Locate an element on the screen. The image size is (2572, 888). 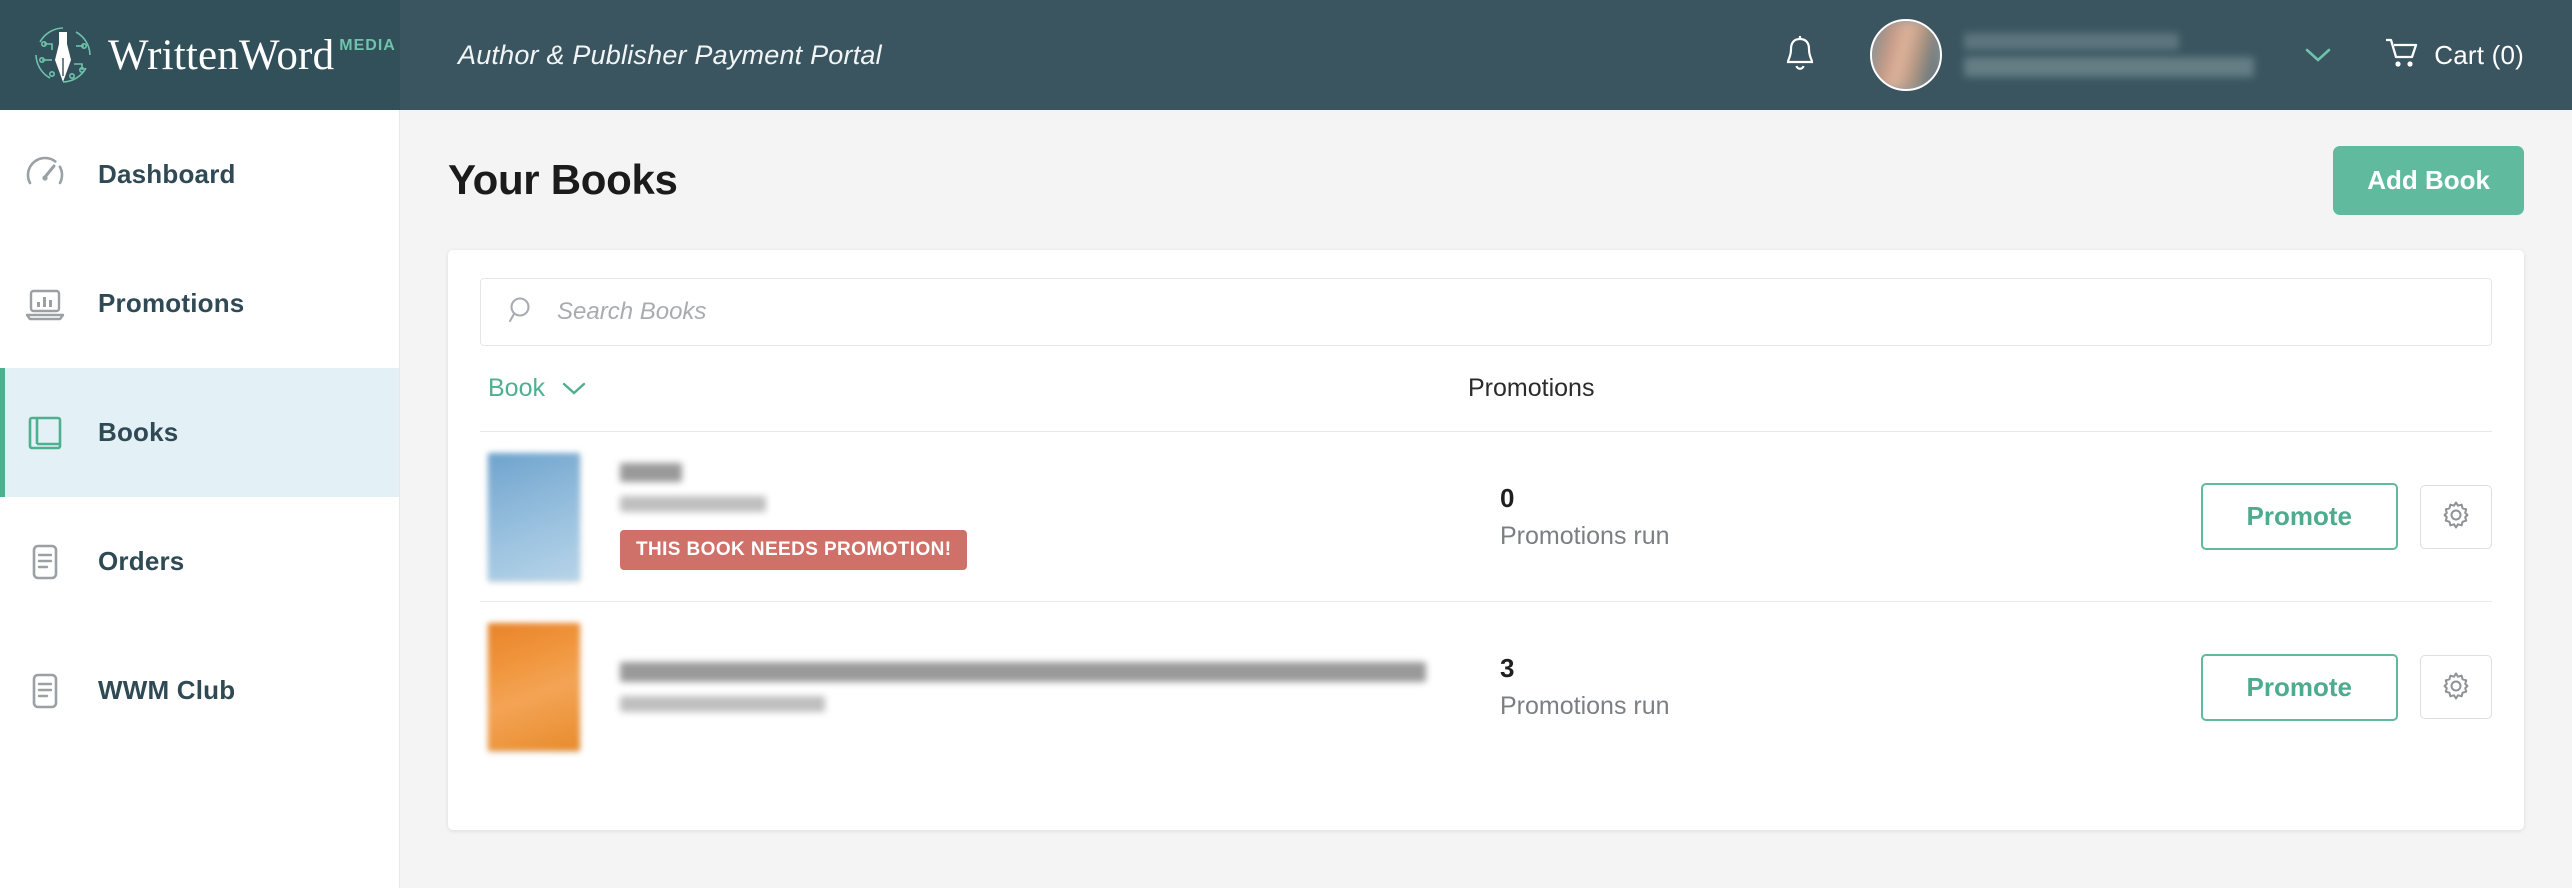
column-header-book: Book is located at coordinates (978, 388).